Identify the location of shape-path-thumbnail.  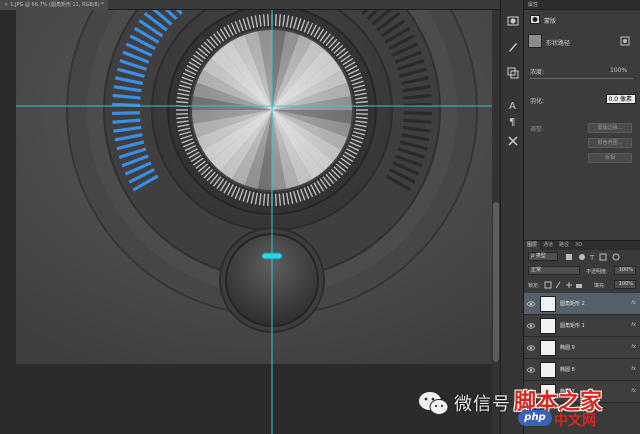
(535, 41).